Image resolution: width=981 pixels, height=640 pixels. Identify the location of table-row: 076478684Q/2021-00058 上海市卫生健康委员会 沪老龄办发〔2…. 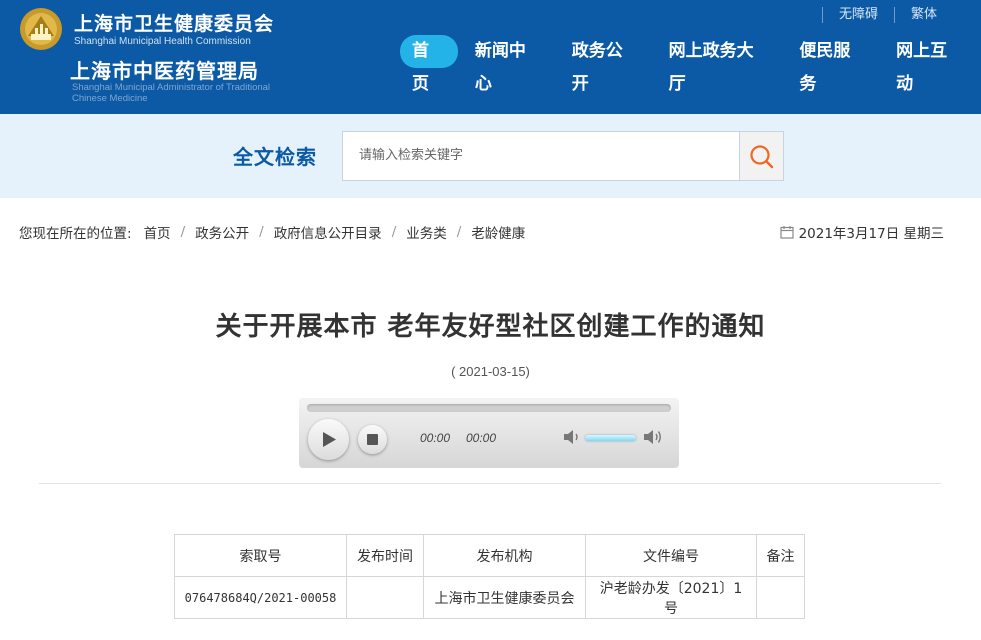
(489, 597).